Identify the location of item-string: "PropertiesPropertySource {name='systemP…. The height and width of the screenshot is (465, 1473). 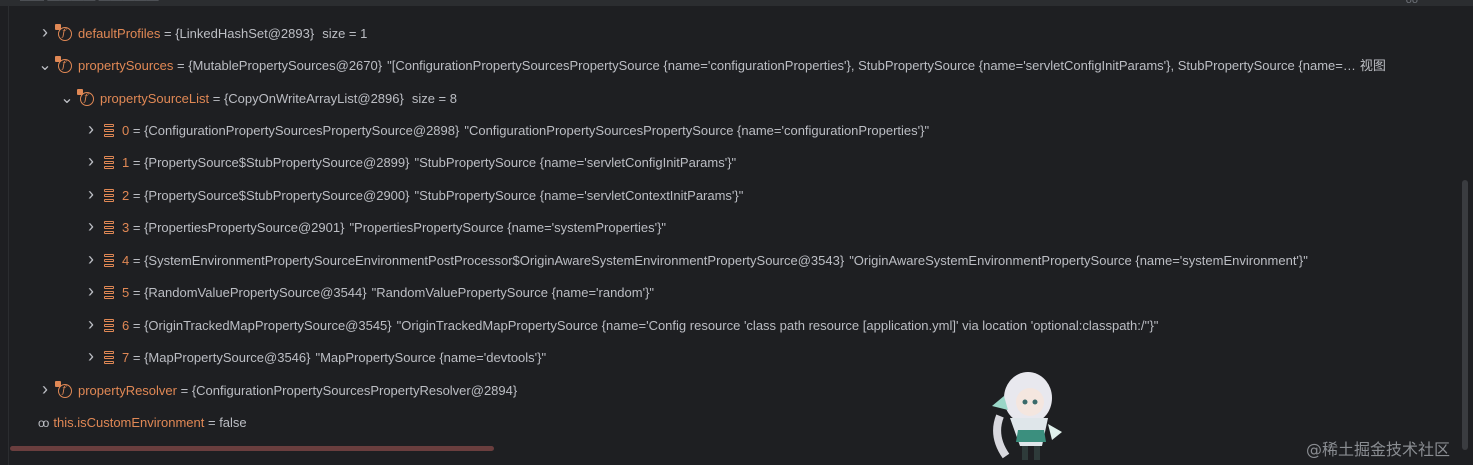
(508, 227).